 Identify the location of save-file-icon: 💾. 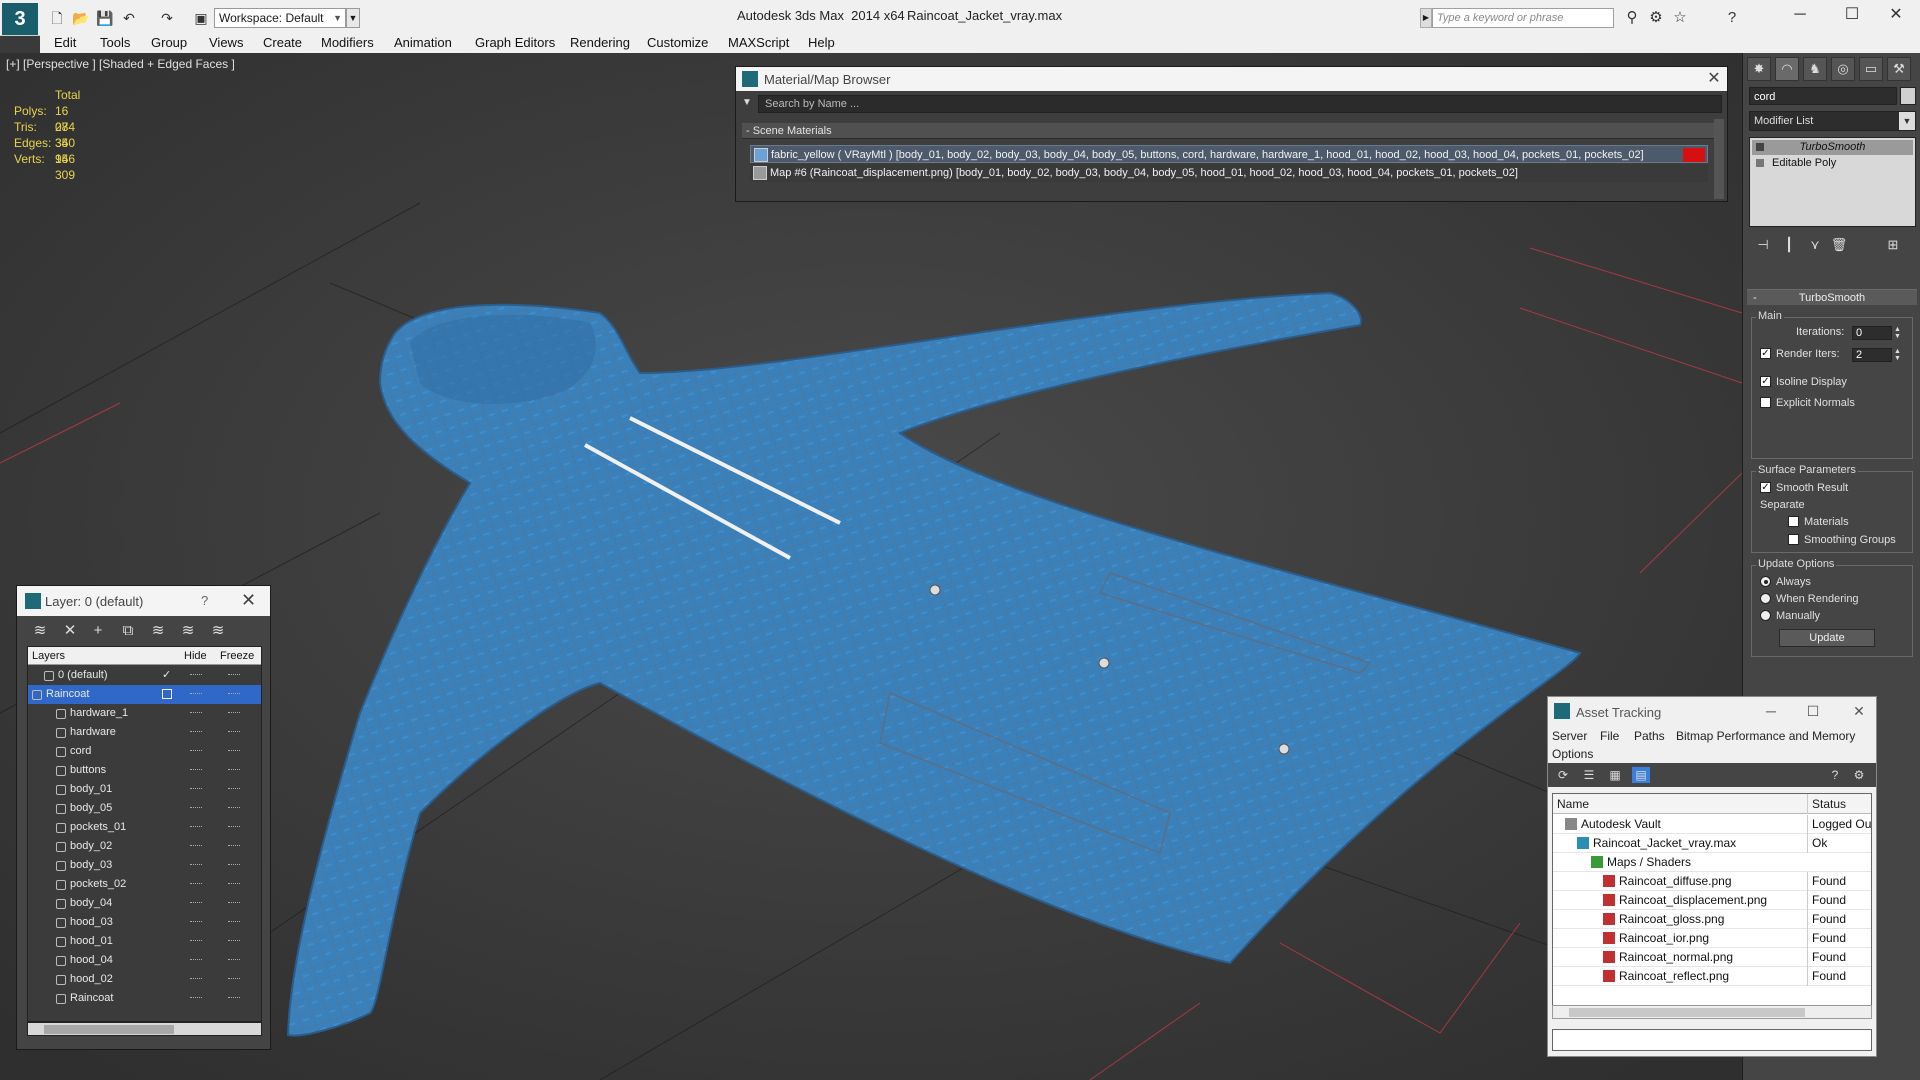
(105, 18).